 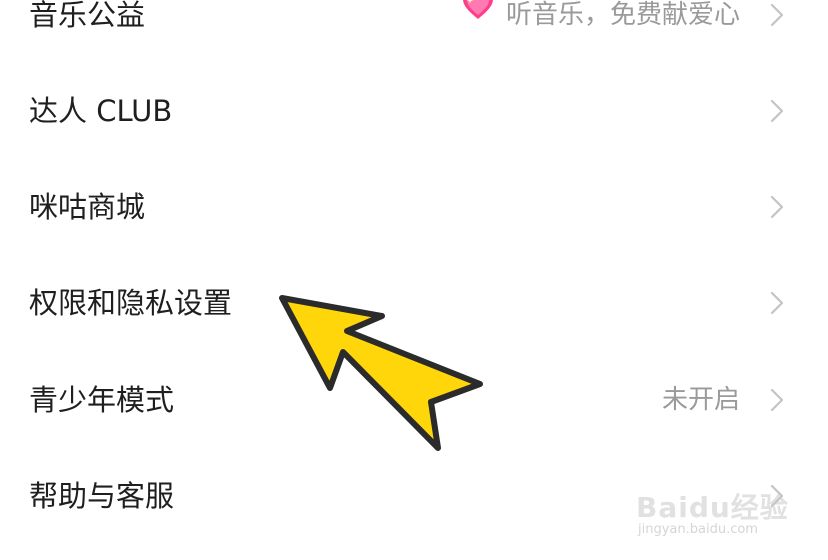 I want to click on menu-item-label: 达人 CLUB, so click(x=101, y=111).